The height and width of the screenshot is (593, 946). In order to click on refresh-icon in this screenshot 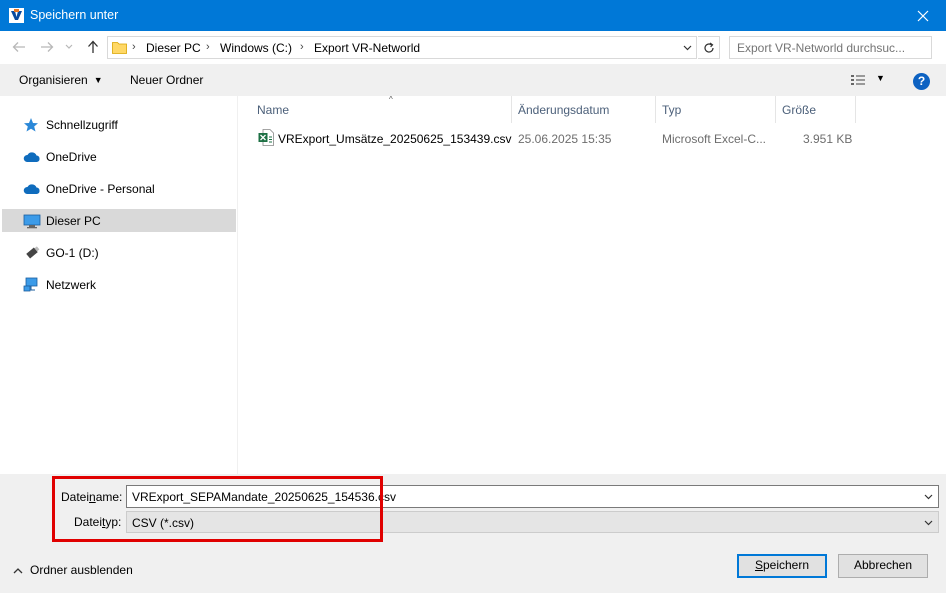, I will do `click(708, 47)`.